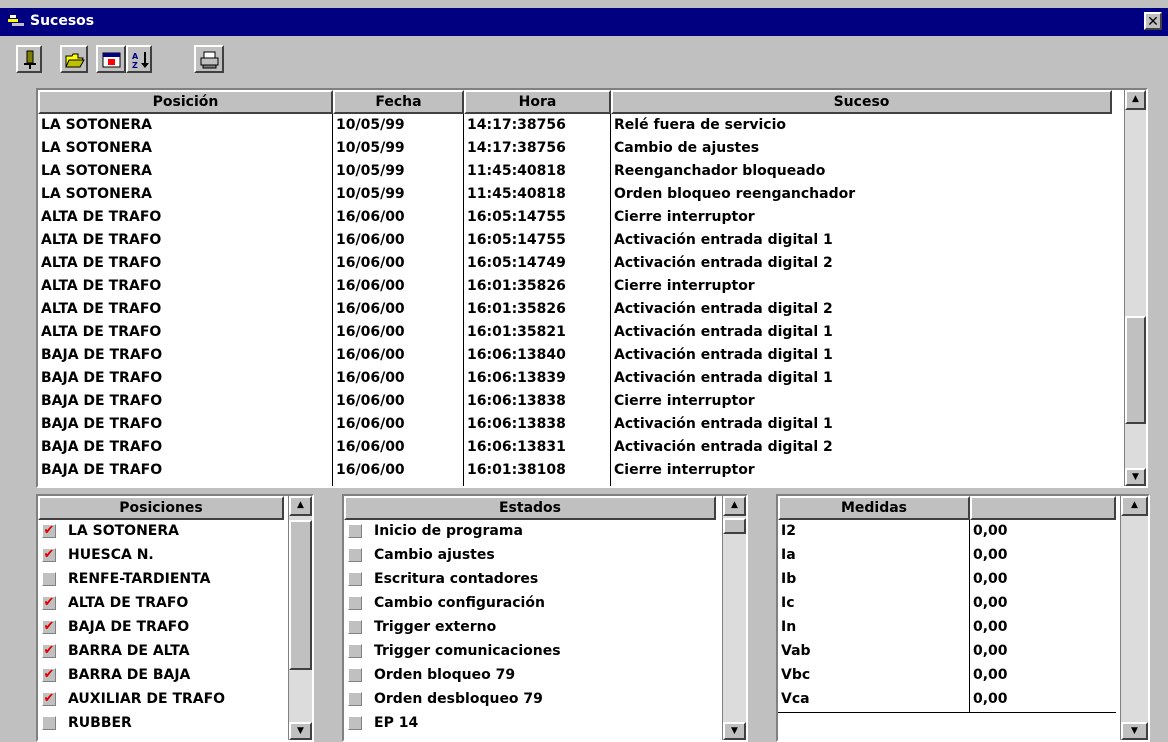  I want to click on cell-posicion: ALTA DE TRAFO, so click(101, 263).